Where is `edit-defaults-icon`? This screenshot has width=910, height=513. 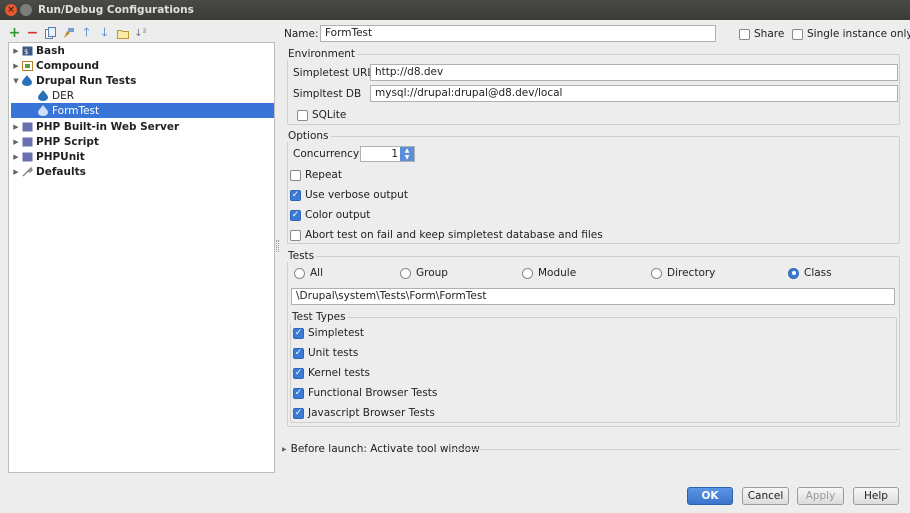 edit-defaults-icon is located at coordinates (68, 33).